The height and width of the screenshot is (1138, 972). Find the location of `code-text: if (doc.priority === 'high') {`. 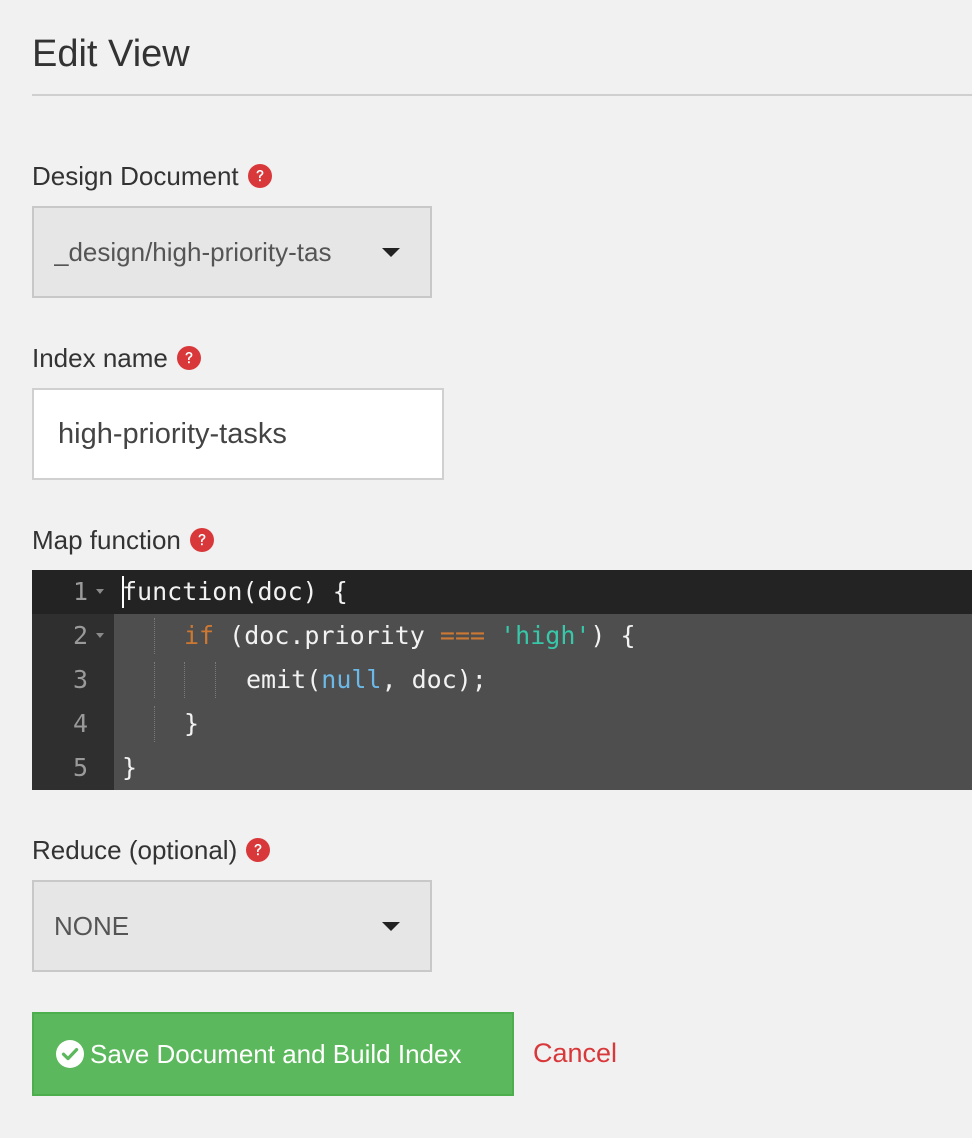

code-text: if (doc.priority === 'high') { is located at coordinates (410, 636).